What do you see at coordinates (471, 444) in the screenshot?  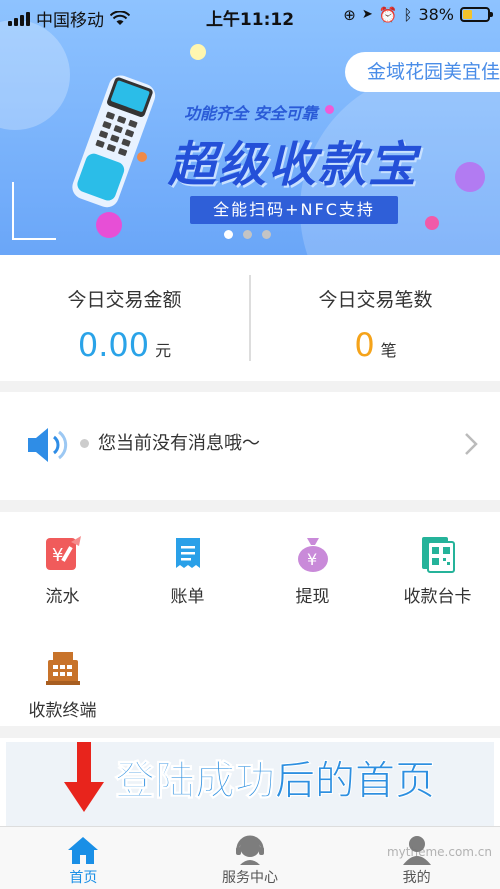 I see `chevron-right-icon` at bounding box center [471, 444].